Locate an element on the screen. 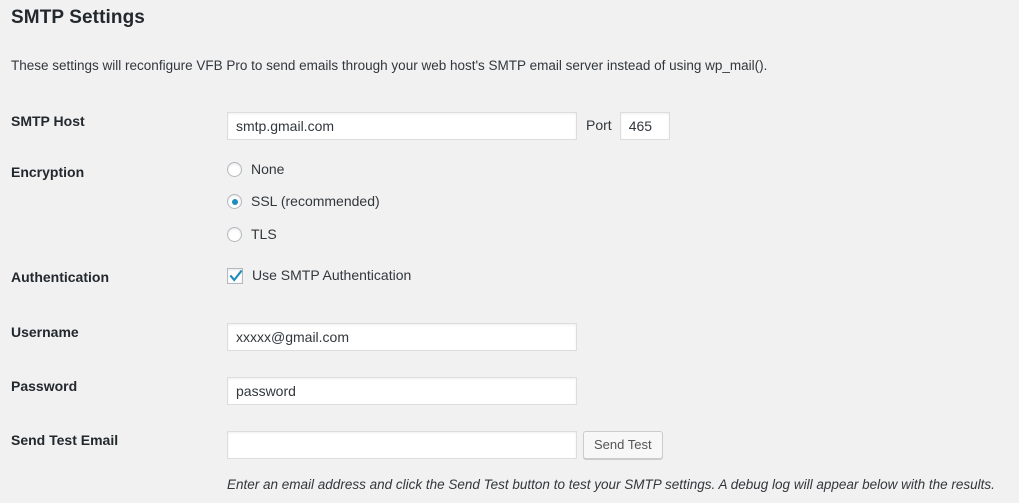 The width and height of the screenshot is (1019, 503). field-smtp-host: Port is located at coordinates (623, 124).